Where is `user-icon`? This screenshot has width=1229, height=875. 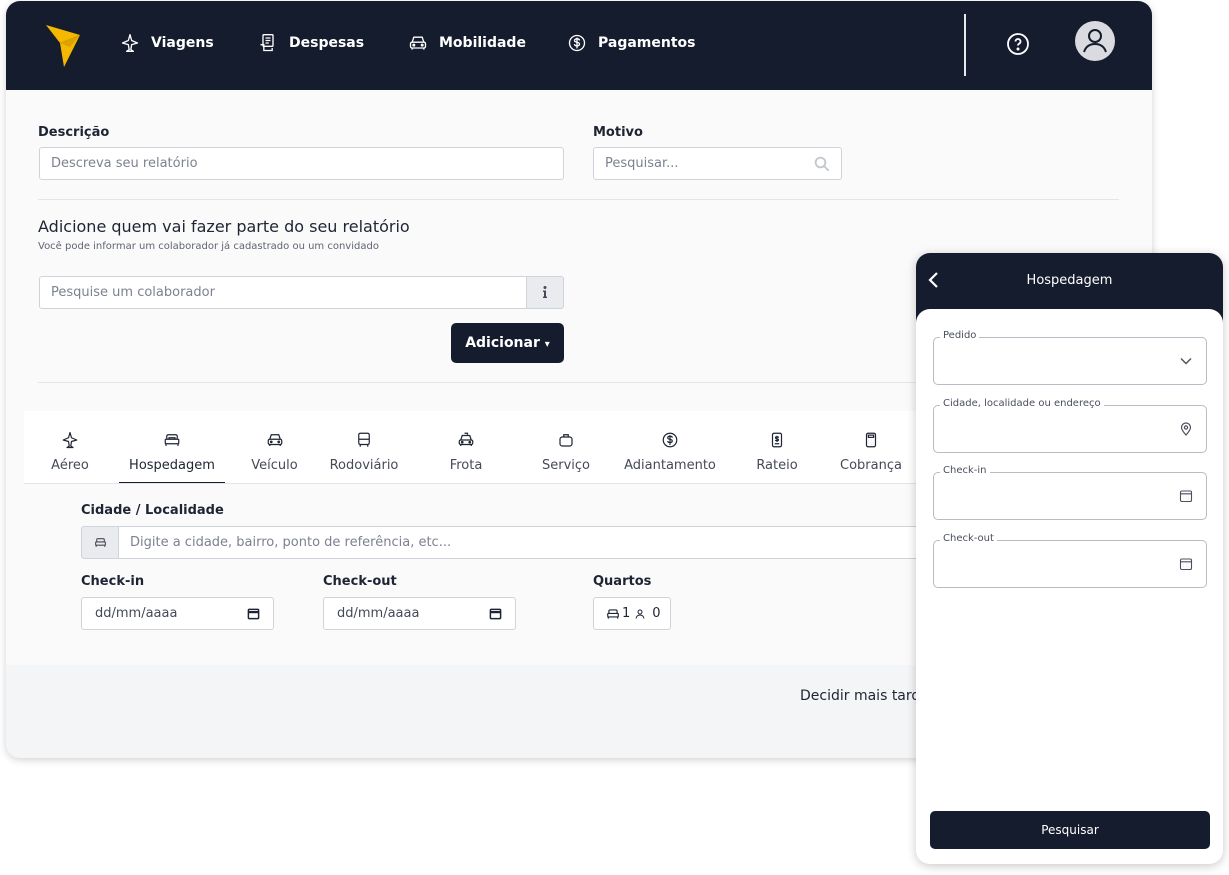
user-icon is located at coordinates (1095, 41).